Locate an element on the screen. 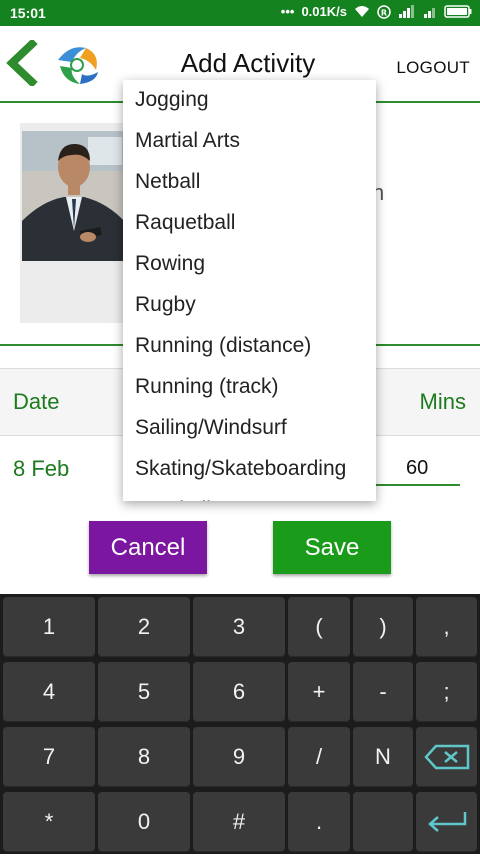 This screenshot has height=857, width=480. enter-icon is located at coordinates (446, 822).